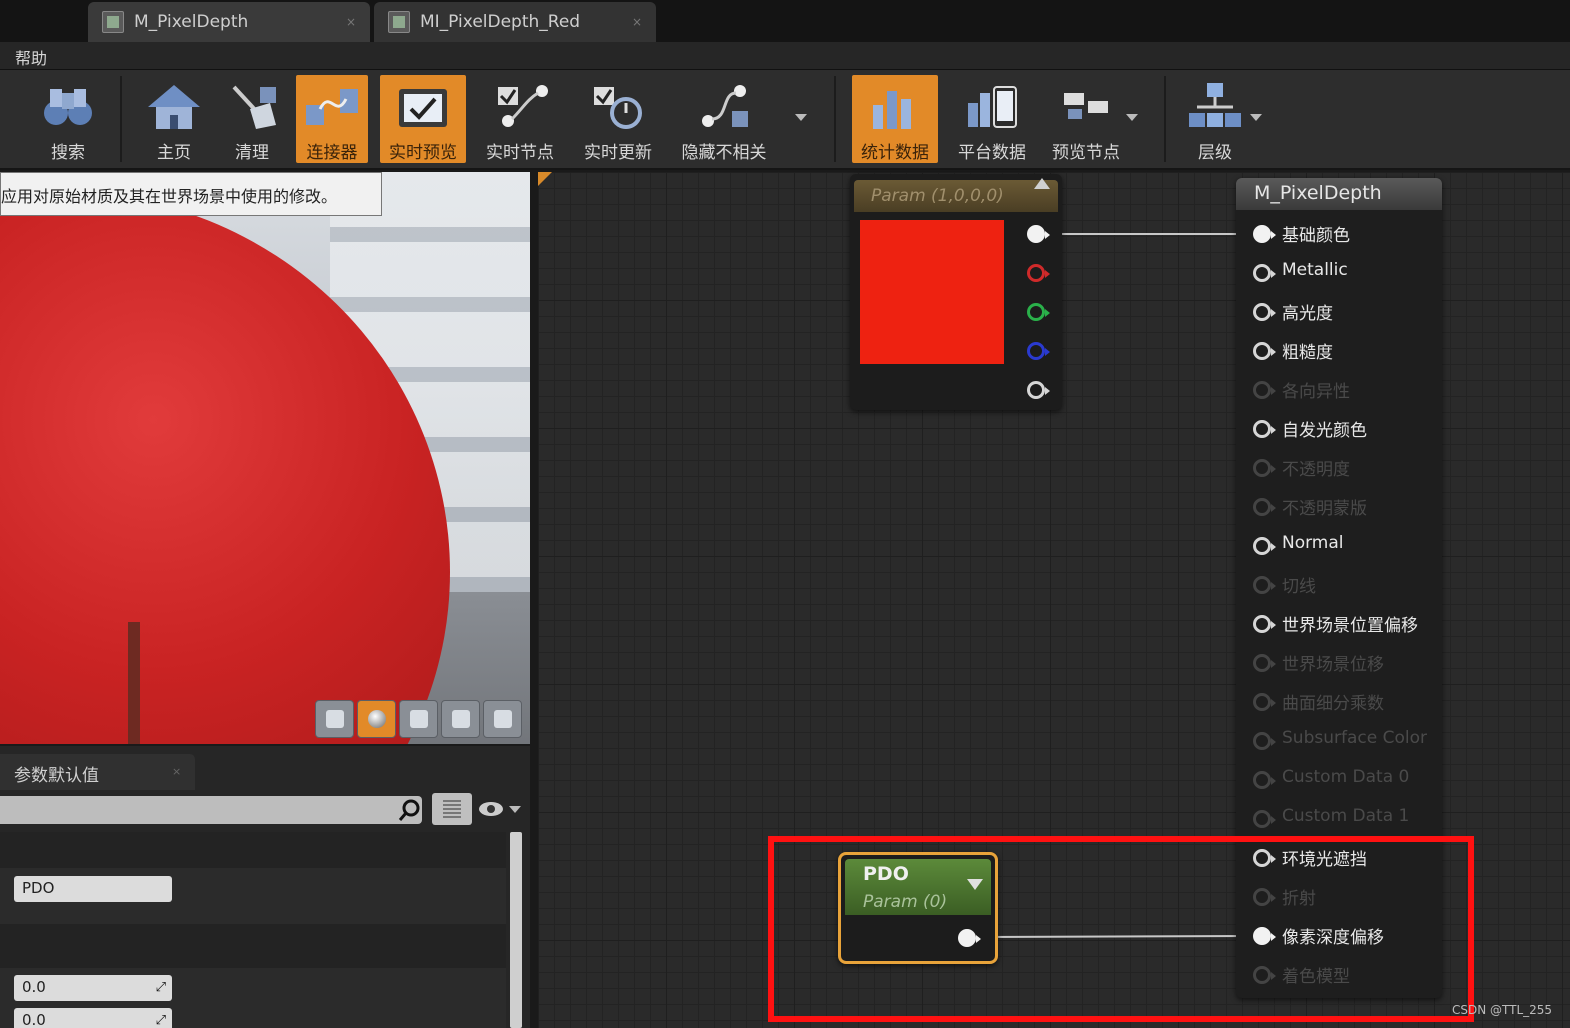  I want to click on live-preview-button: 实时预览, so click(423, 119).